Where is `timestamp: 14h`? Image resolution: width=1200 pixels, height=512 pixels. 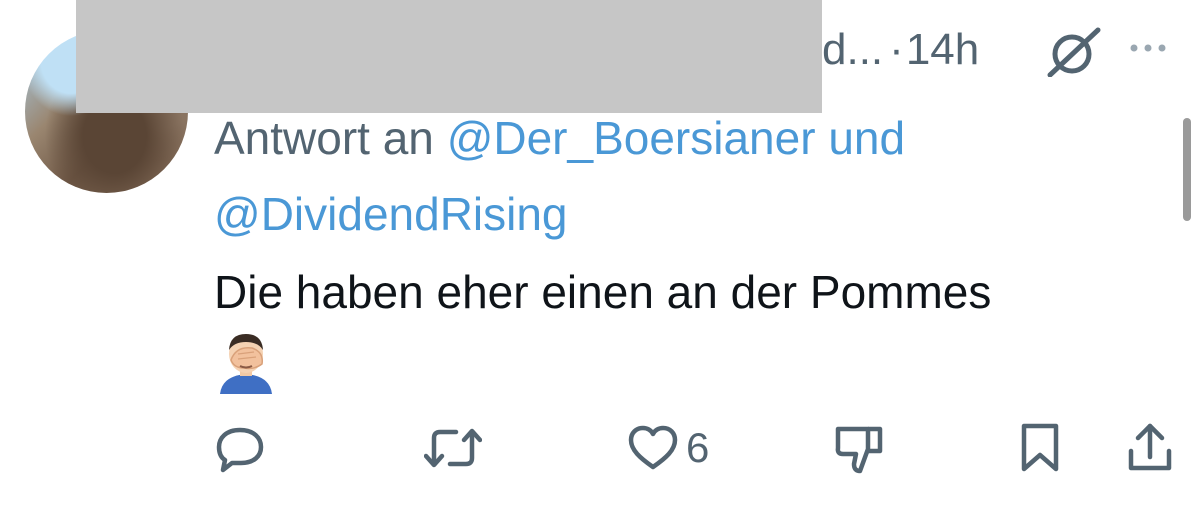 timestamp: 14h is located at coordinates (942, 50).